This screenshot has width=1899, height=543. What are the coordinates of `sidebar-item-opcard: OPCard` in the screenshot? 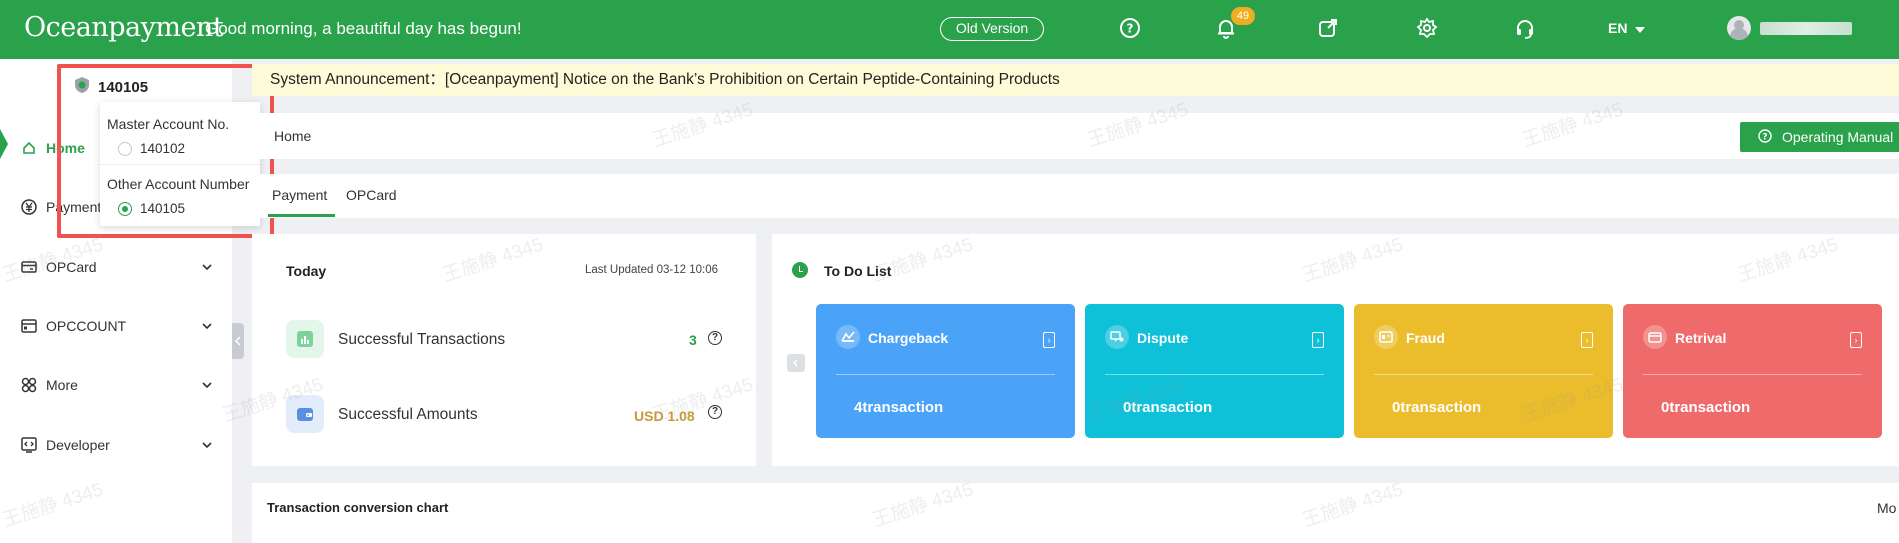 It's located at (116, 267).